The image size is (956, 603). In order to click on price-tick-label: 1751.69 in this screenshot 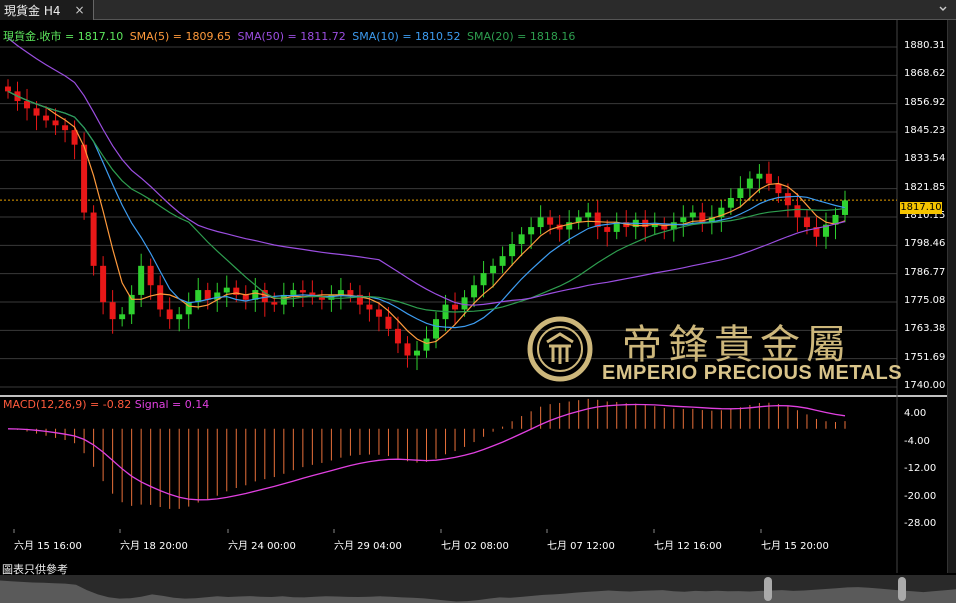, I will do `click(925, 357)`.